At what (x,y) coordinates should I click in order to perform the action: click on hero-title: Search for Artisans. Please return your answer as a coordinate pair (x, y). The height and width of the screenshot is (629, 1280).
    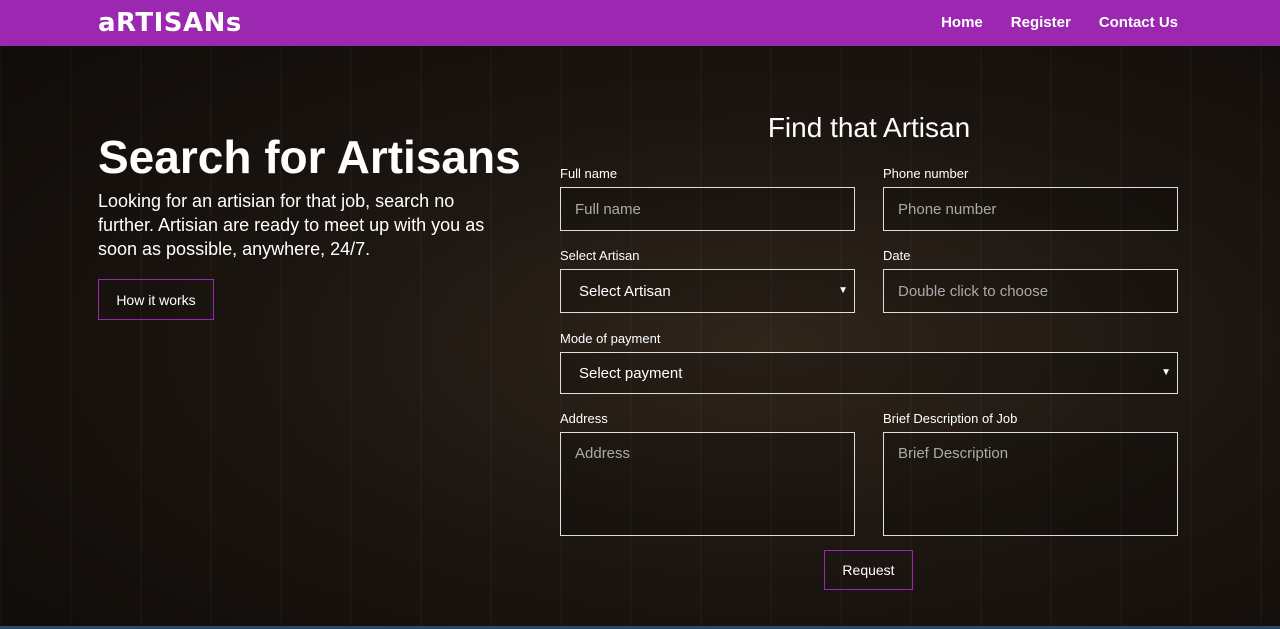
    Looking at the image, I should click on (309, 157).